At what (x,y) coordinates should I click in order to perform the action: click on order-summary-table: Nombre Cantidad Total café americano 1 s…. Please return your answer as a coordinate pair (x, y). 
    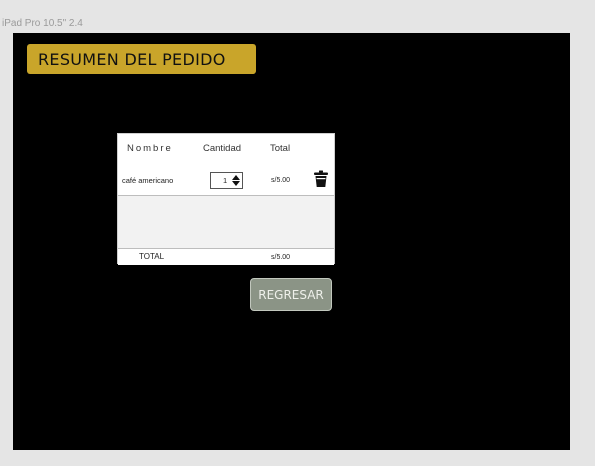
    Looking at the image, I should click on (226, 199).